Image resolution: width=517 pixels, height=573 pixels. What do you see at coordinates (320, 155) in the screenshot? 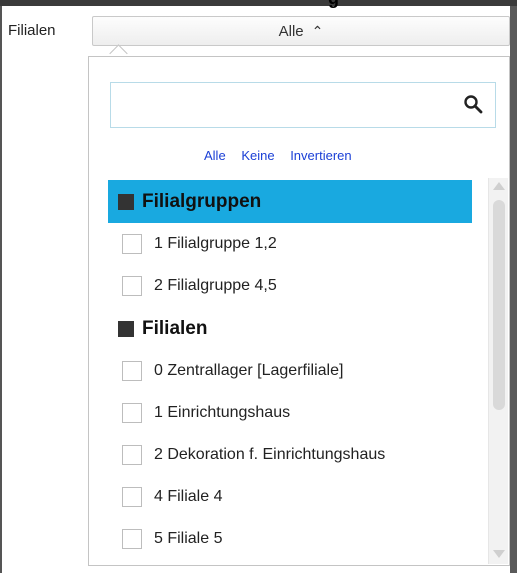
I see `invert-selection-link: Invertieren` at bounding box center [320, 155].